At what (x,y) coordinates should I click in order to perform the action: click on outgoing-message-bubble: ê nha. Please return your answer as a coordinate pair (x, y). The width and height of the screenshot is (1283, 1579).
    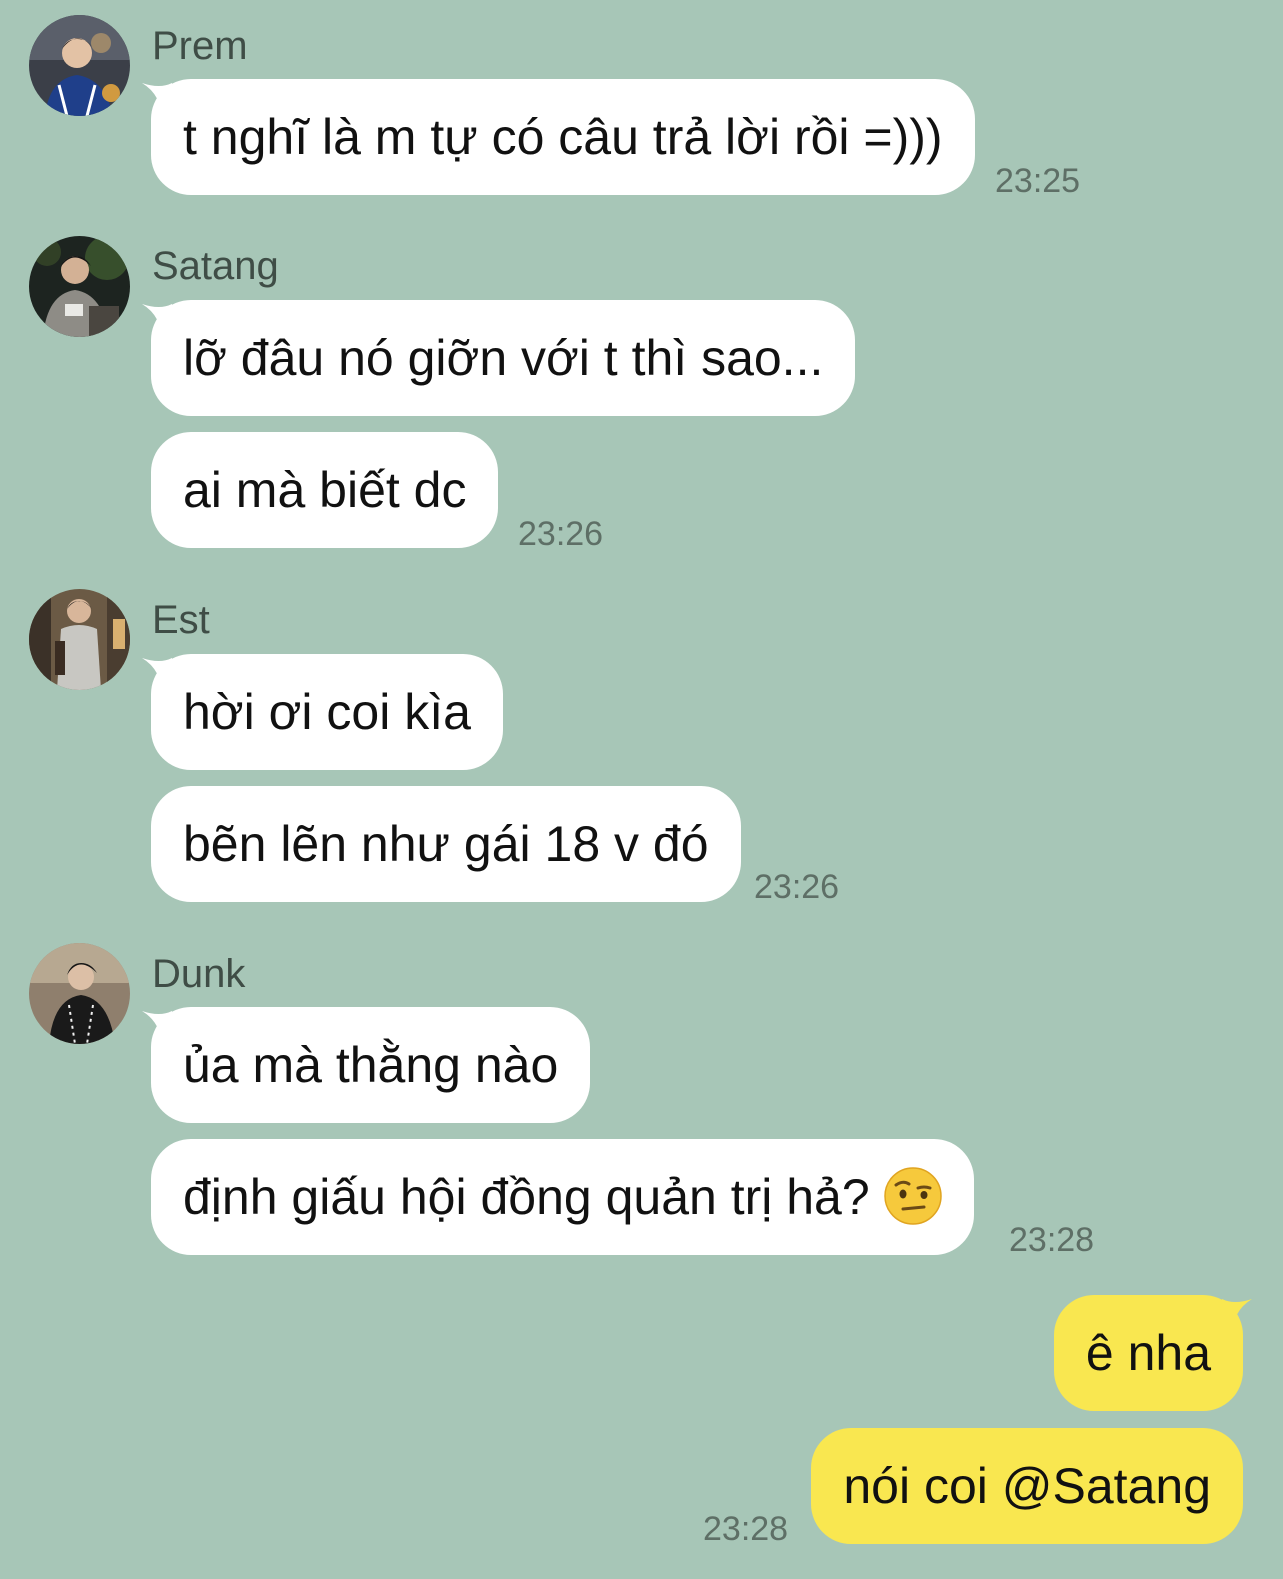
    Looking at the image, I should click on (1148, 1353).